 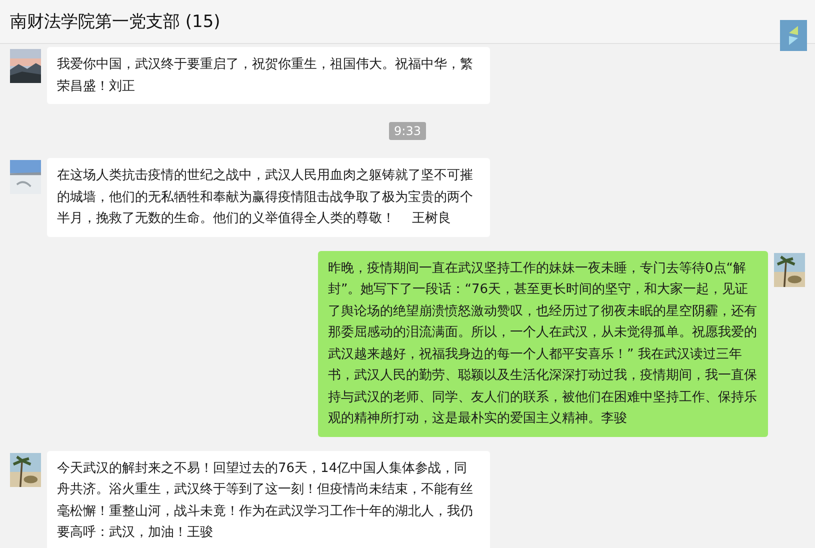 What do you see at coordinates (115, 22) in the screenshot?
I see `window-title: 南财法学院第一党支部 (15)` at bounding box center [115, 22].